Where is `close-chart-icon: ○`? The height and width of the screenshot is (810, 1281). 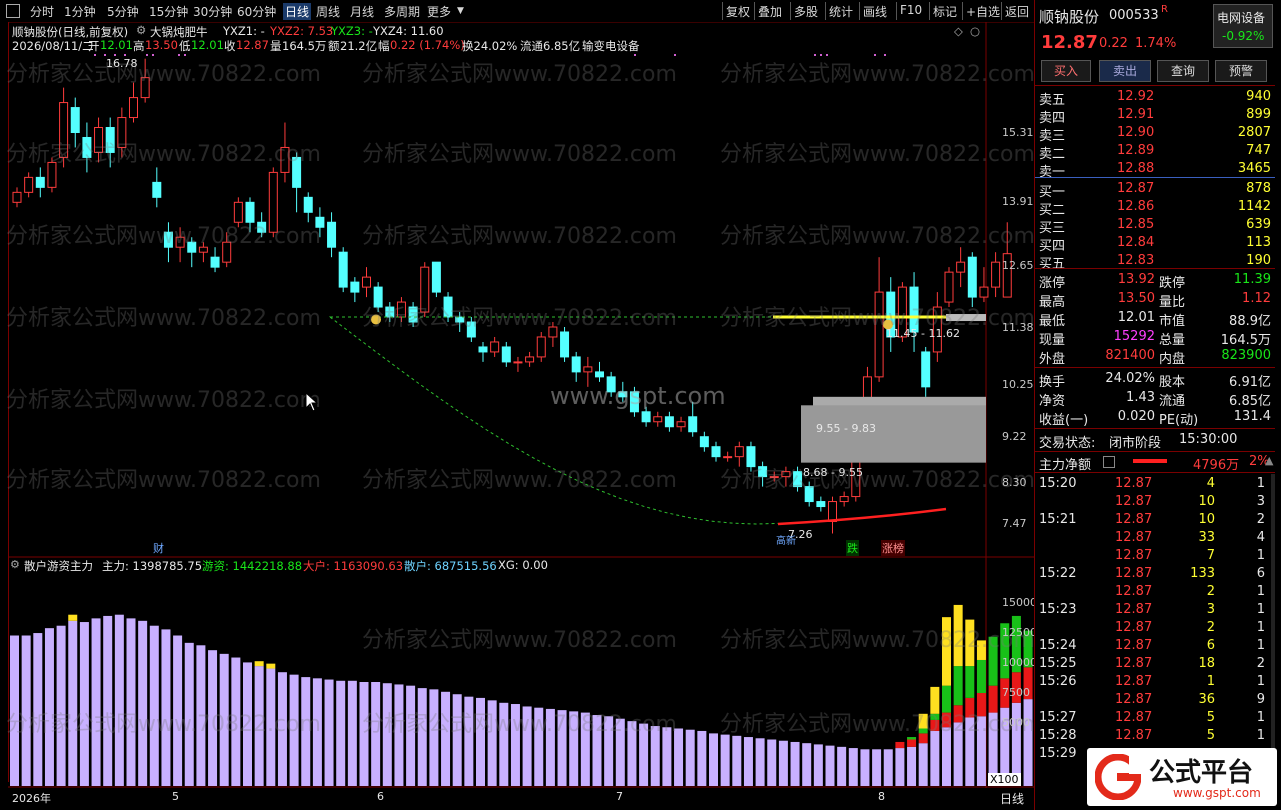 close-chart-icon: ○ is located at coordinates (975, 31).